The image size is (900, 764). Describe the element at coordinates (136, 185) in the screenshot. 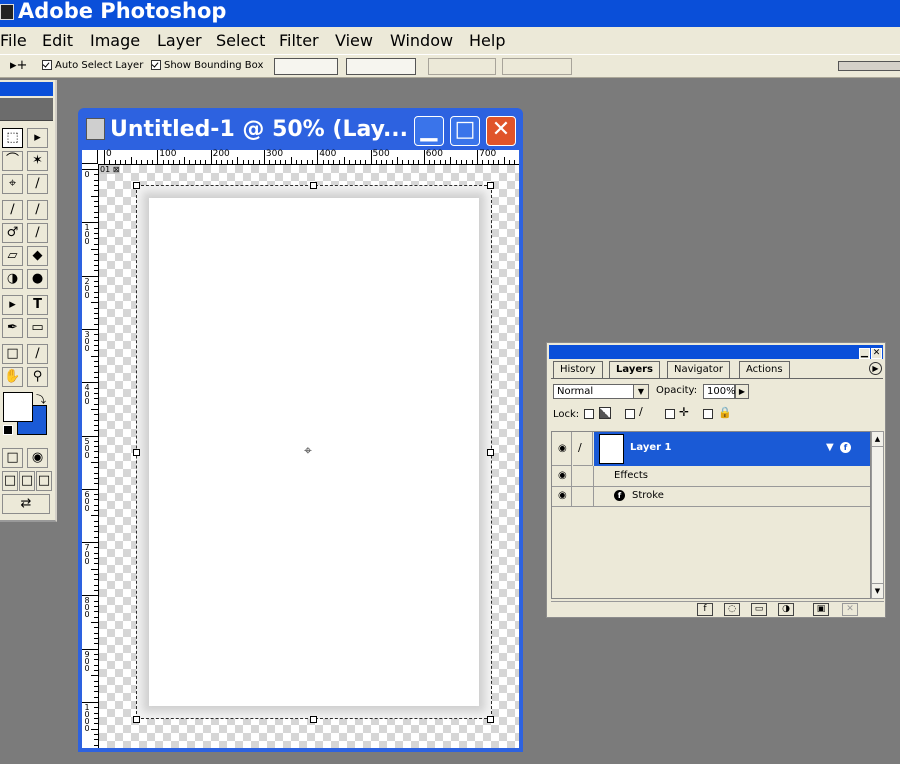

I see `transform-handle-top-left` at that location.